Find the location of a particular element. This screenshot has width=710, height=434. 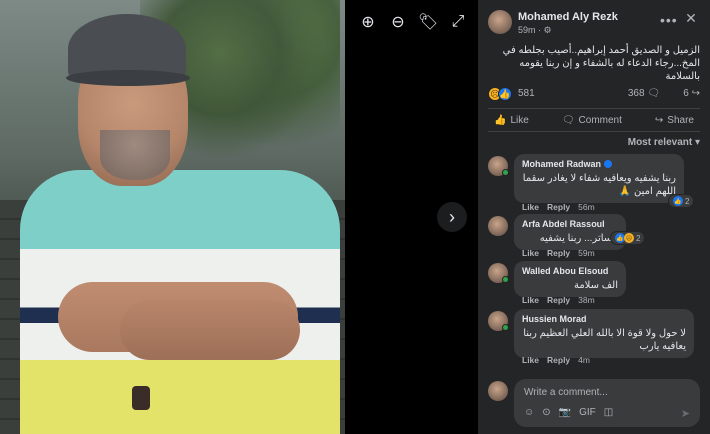

comments-count: 368 🗨 is located at coordinates (644, 93).